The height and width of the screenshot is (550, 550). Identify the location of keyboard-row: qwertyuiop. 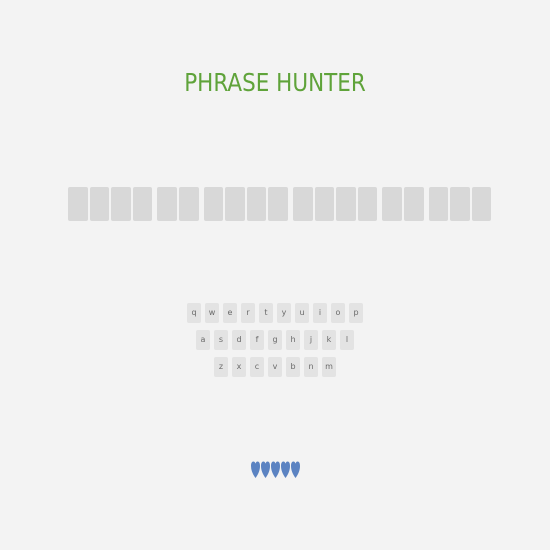
(275, 313).